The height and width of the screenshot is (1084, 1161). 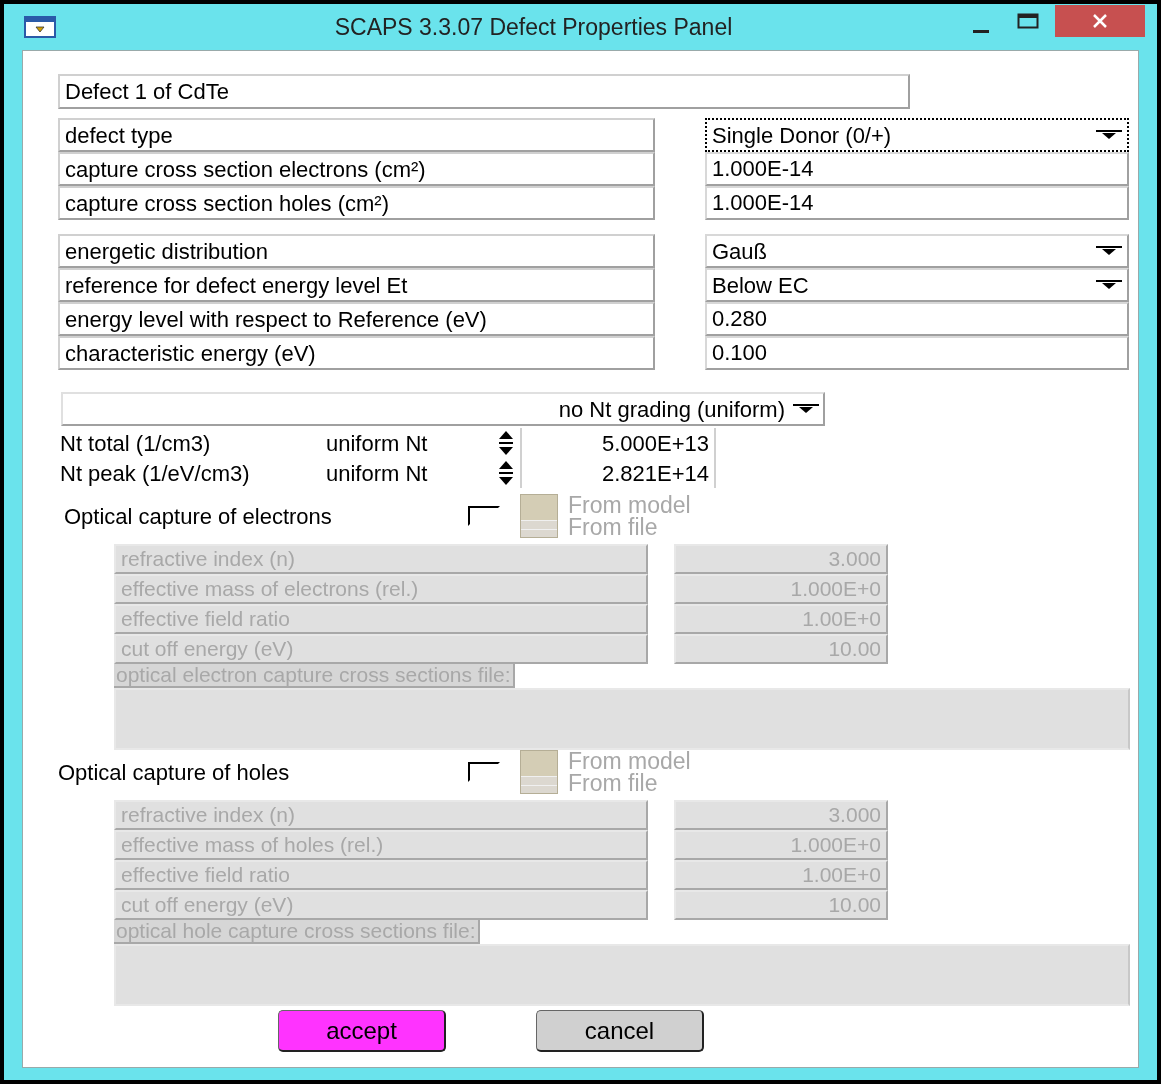 I want to click on property-label: energy level with respect to Reference (eV), so click(x=356, y=319).